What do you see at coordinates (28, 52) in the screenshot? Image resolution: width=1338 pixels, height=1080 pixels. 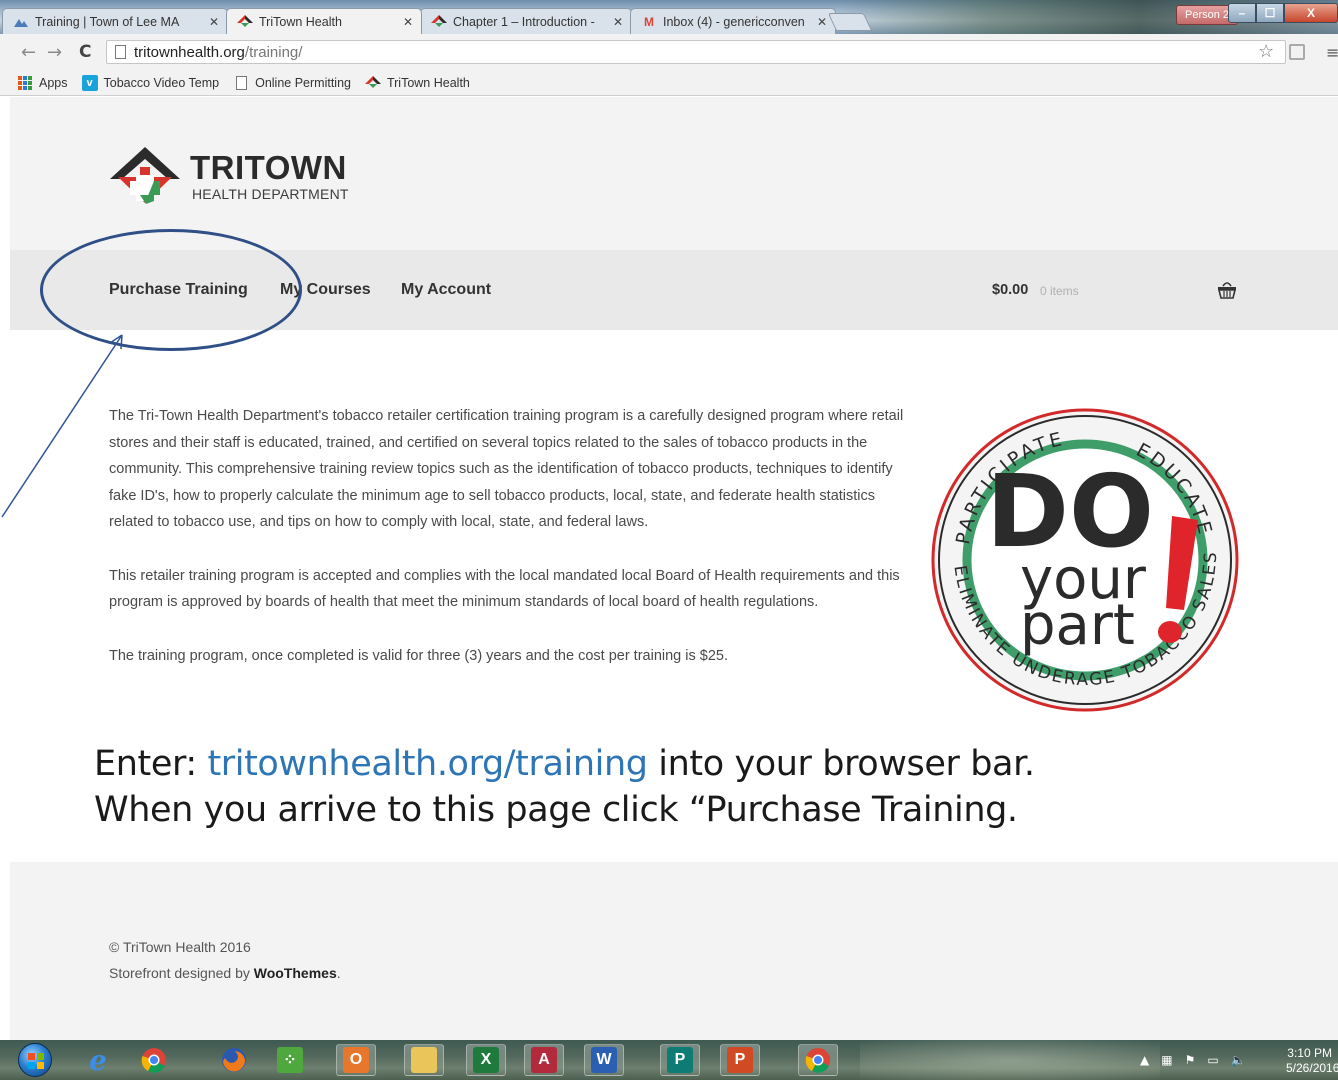 I see `back-arrow-icon: ←` at bounding box center [28, 52].